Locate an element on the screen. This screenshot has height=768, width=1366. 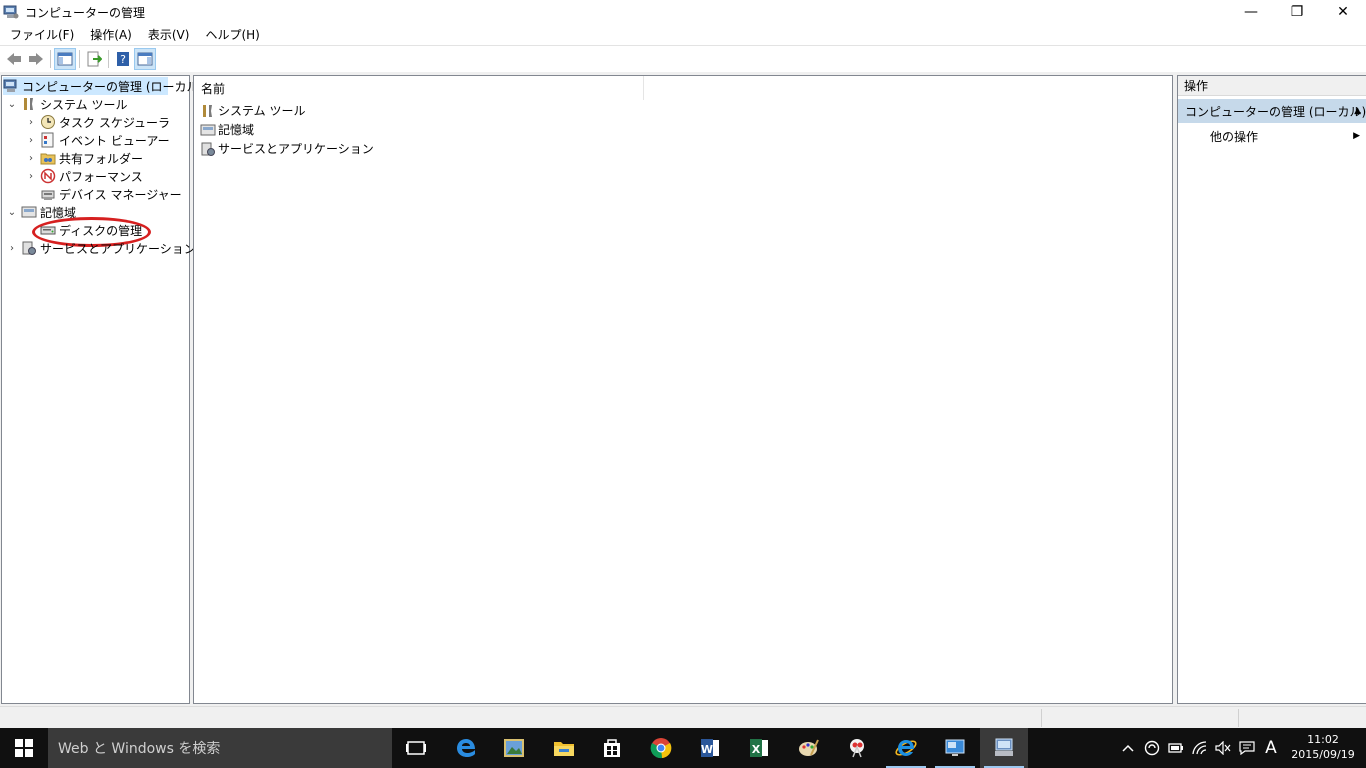
taskbar: Web と Windows を検索 W X A 11:02 2015/09/19 is located at coordinates (683, 748).